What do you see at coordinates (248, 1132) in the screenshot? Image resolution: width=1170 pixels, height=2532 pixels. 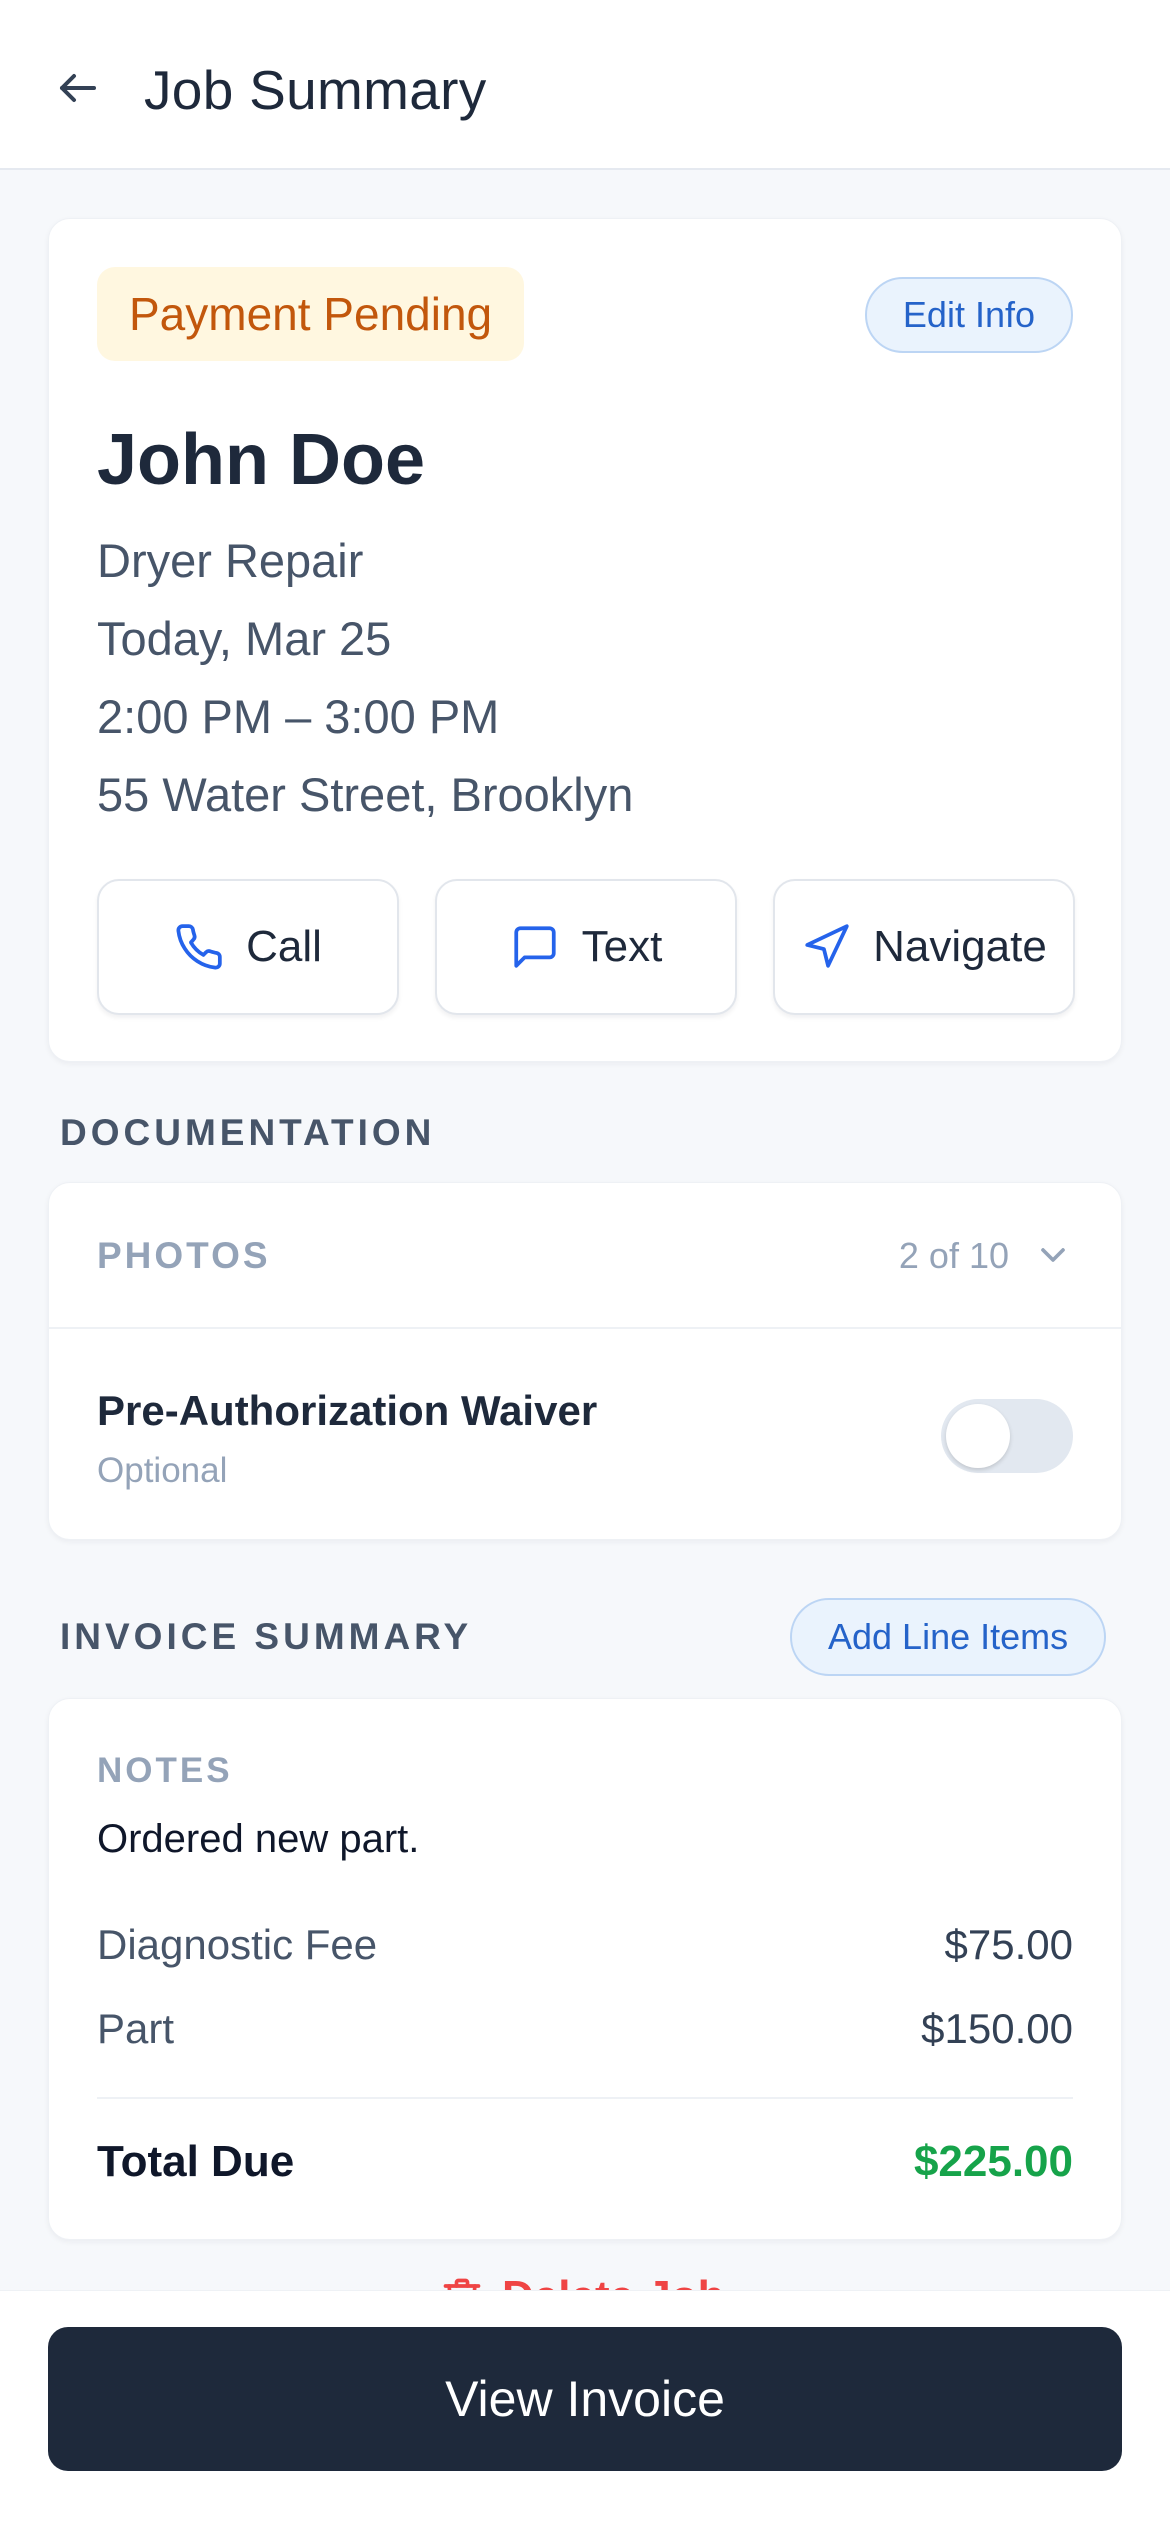 I see `documentation-section-label: DOCUMENTATION` at bounding box center [248, 1132].